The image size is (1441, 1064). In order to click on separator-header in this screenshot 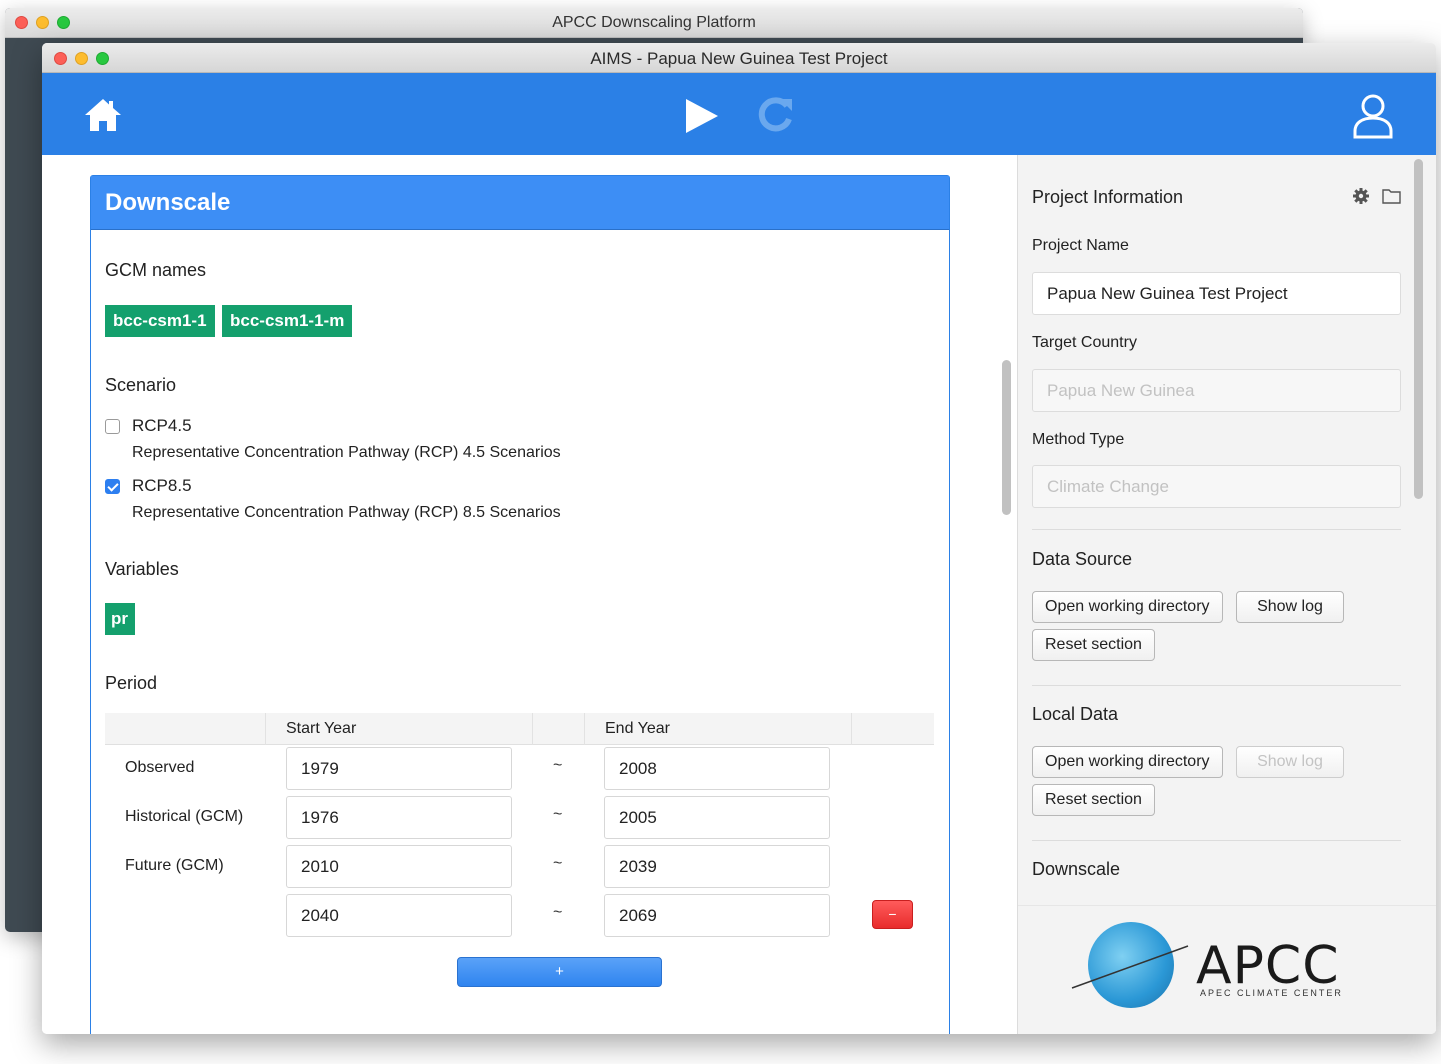, I will do `click(558, 729)`.